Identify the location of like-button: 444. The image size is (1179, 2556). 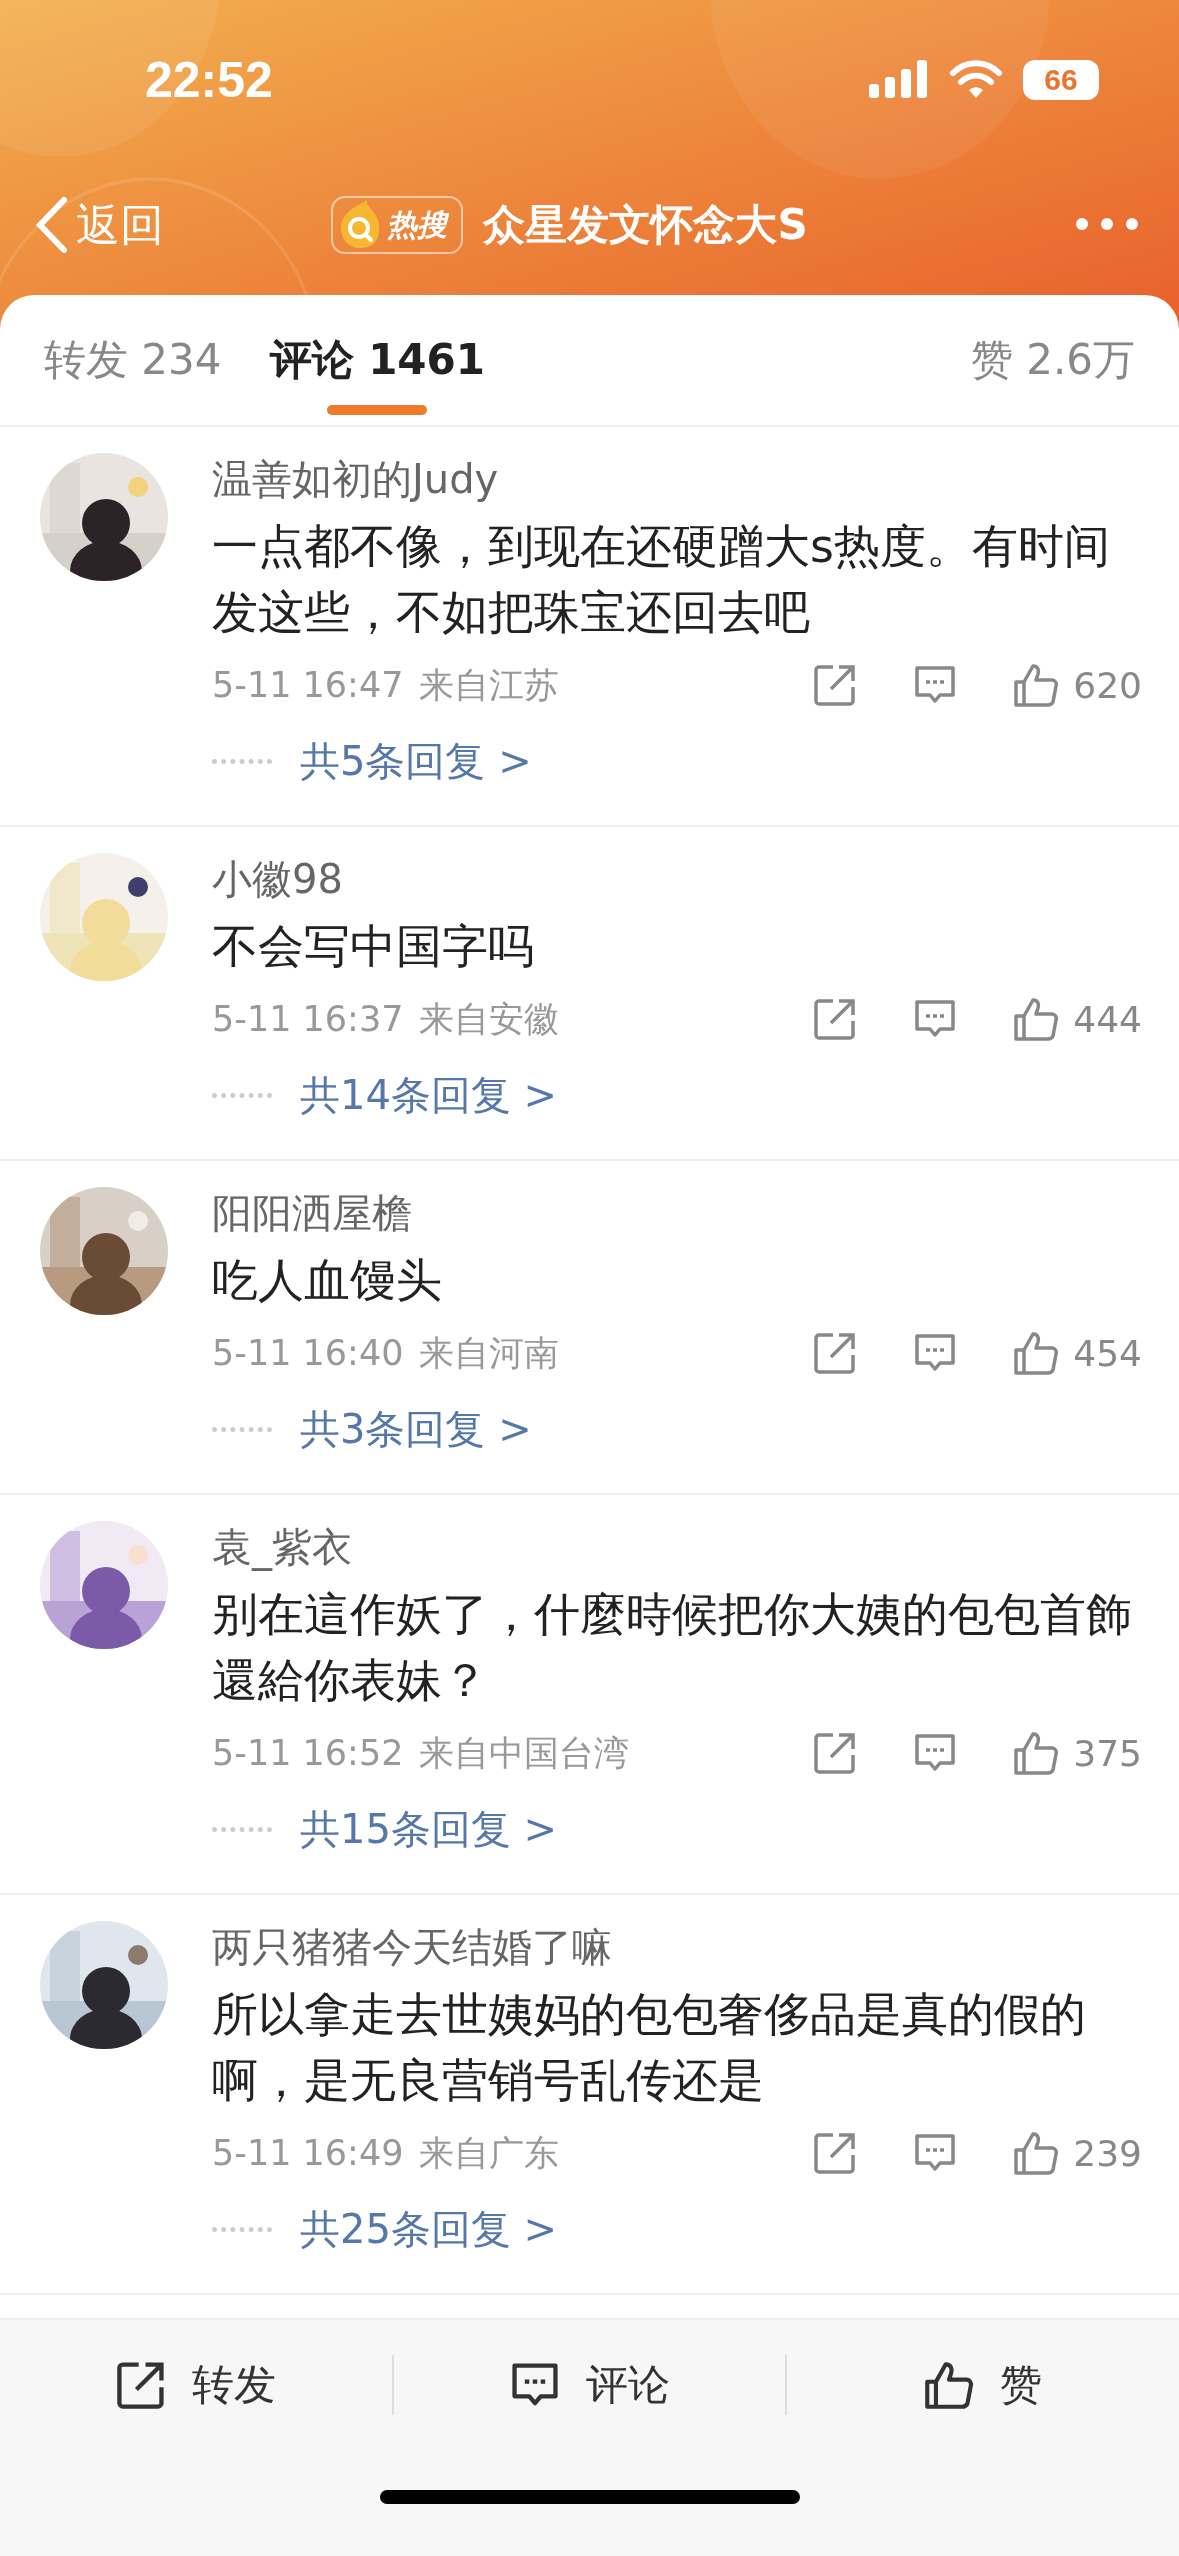
(1077, 1019).